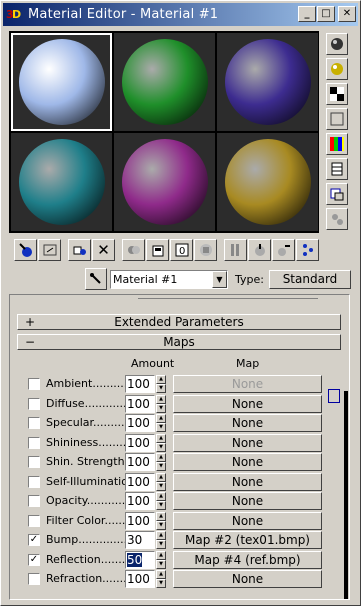 Image resolution: width=361 pixels, height=606 pixels. I want to click on assign-material-icon, so click(79, 250).